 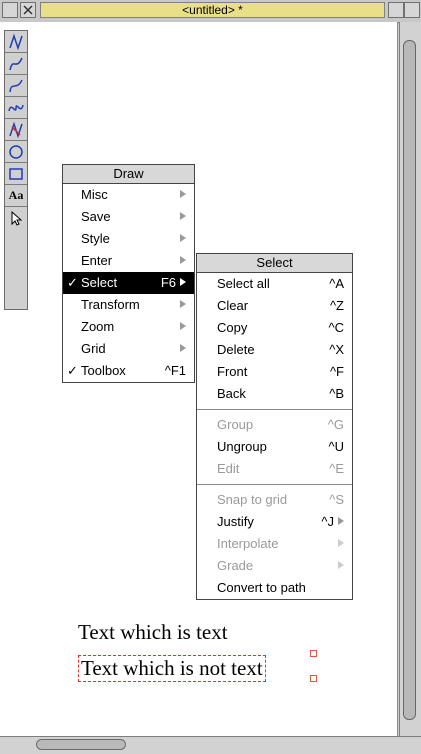 I want to click on menu-item-label: Back, so click(x=231, y=393).